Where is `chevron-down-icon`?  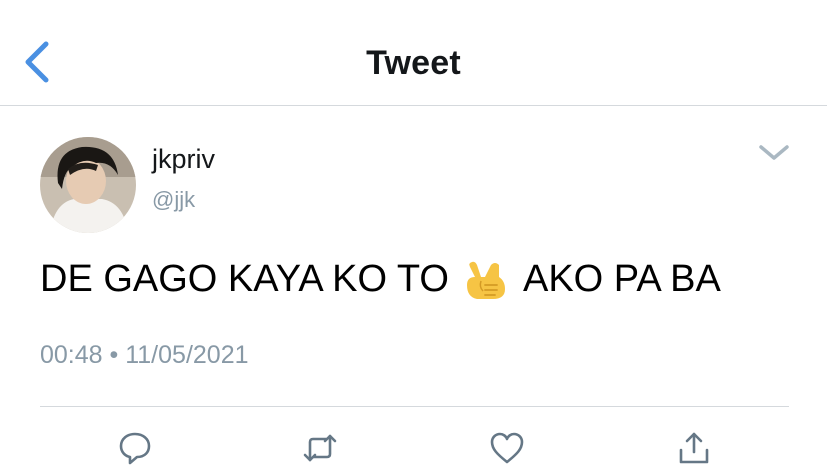 chevron-down-icon is located at coordinates (774, 153).